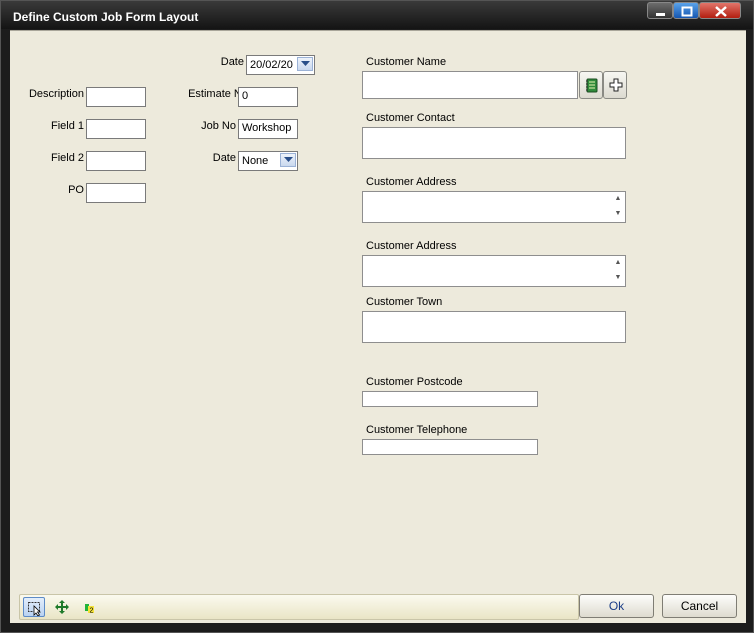  I want to click on date2-dropdown-button, so click(288, 160).